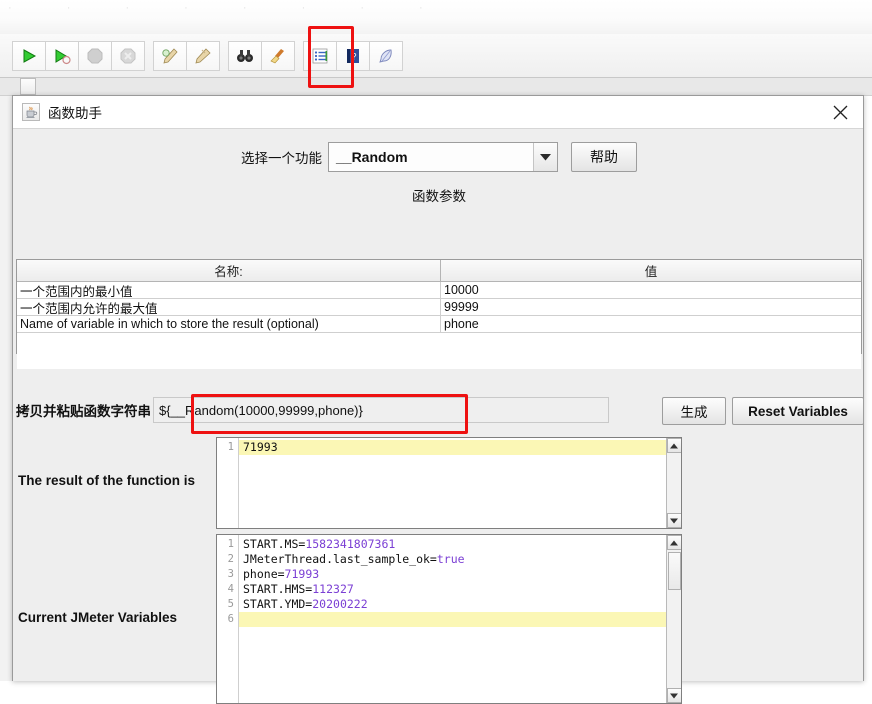 Image resolution: width=872 pixels, height=704 pixels. What do you see at coordinates (75, 113) in the screenshot?
I see `dialog-title: 函数助手` at bounding box center [75, 113].